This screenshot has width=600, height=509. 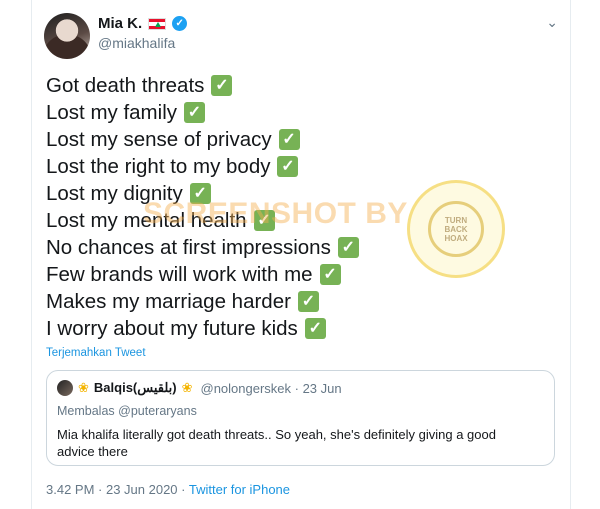 What do you see at coordinates (96, 353) in the screenshot?
I see `translate-tweet-link: Terjemahkan Tweet` at bounding box center [96, 353].